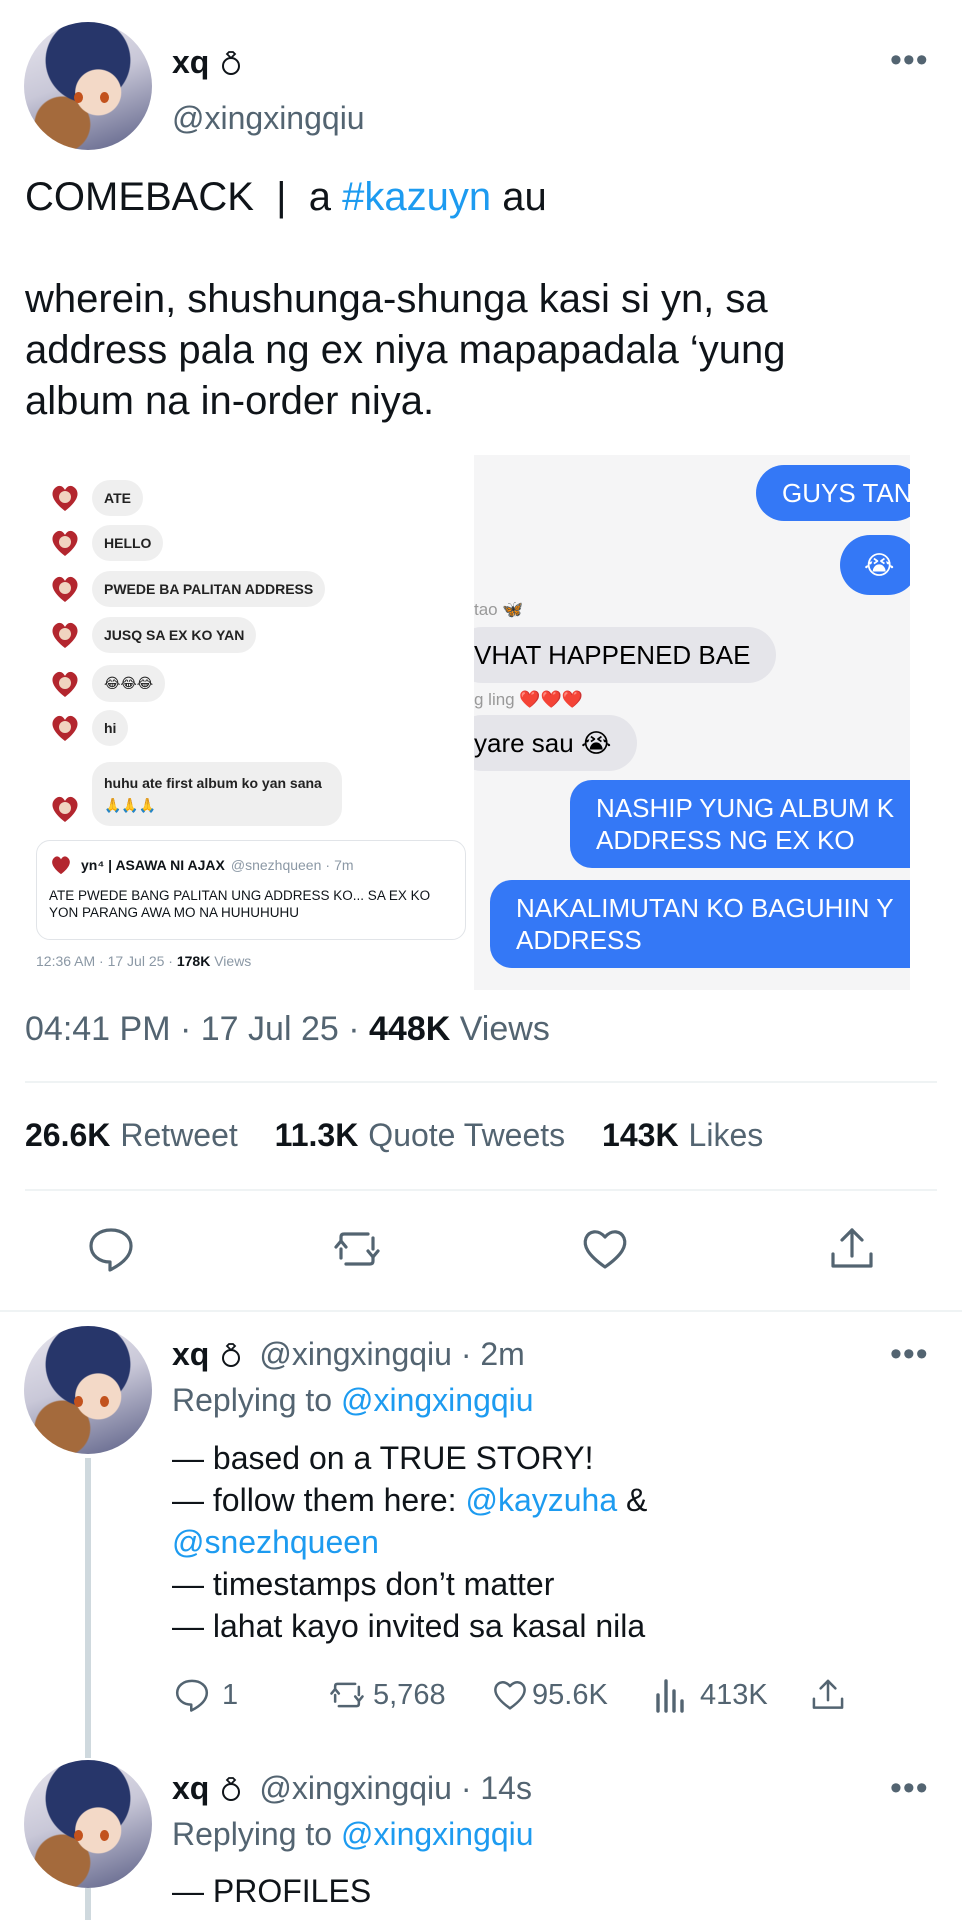 This screenshot has width=962, height=1920. Describe the element at coordinates (268, 118) in the screenshot. I see `handle: @xingxingqiu` at that location.